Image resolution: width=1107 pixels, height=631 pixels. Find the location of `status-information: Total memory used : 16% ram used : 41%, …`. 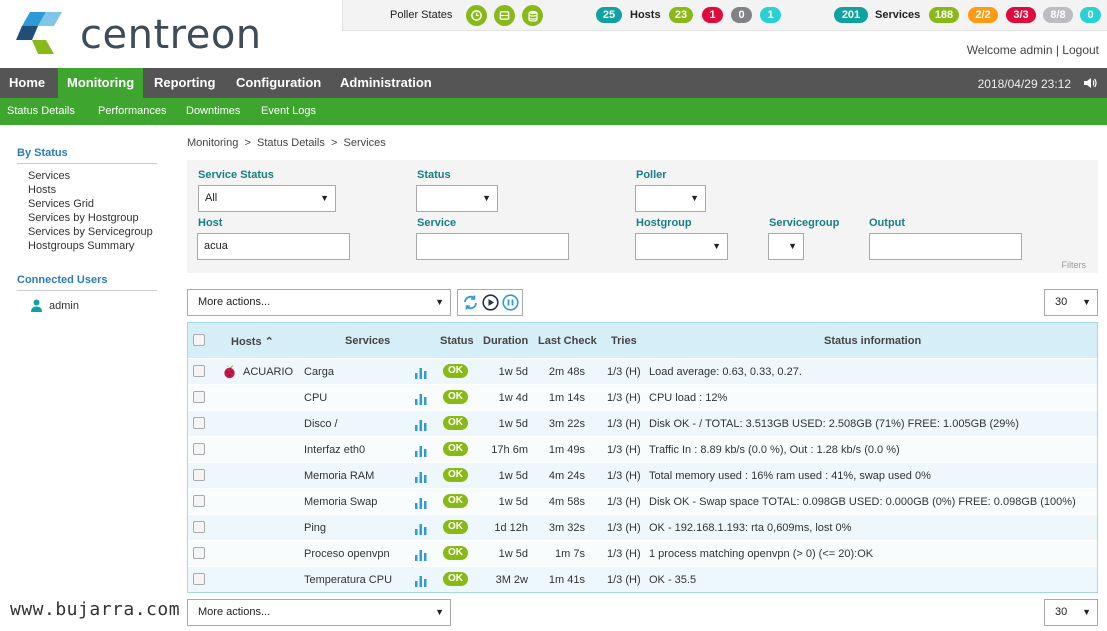

status-information: Total memory used : 16% ram used : 41%, … is located at coordinates (790, 476).